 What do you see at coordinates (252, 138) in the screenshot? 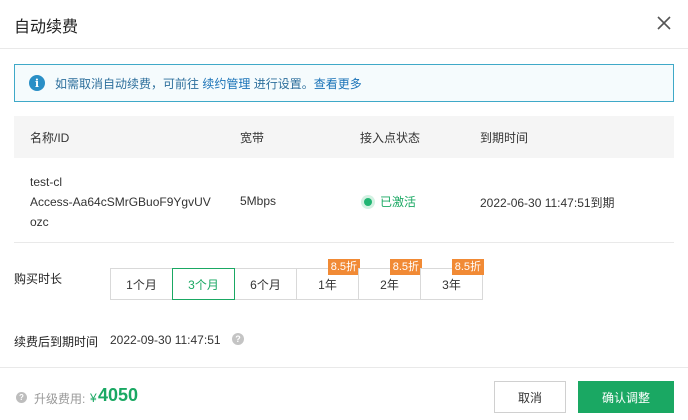
I see `header-bandwidth: 宽带` at bounding box center [252, 138].